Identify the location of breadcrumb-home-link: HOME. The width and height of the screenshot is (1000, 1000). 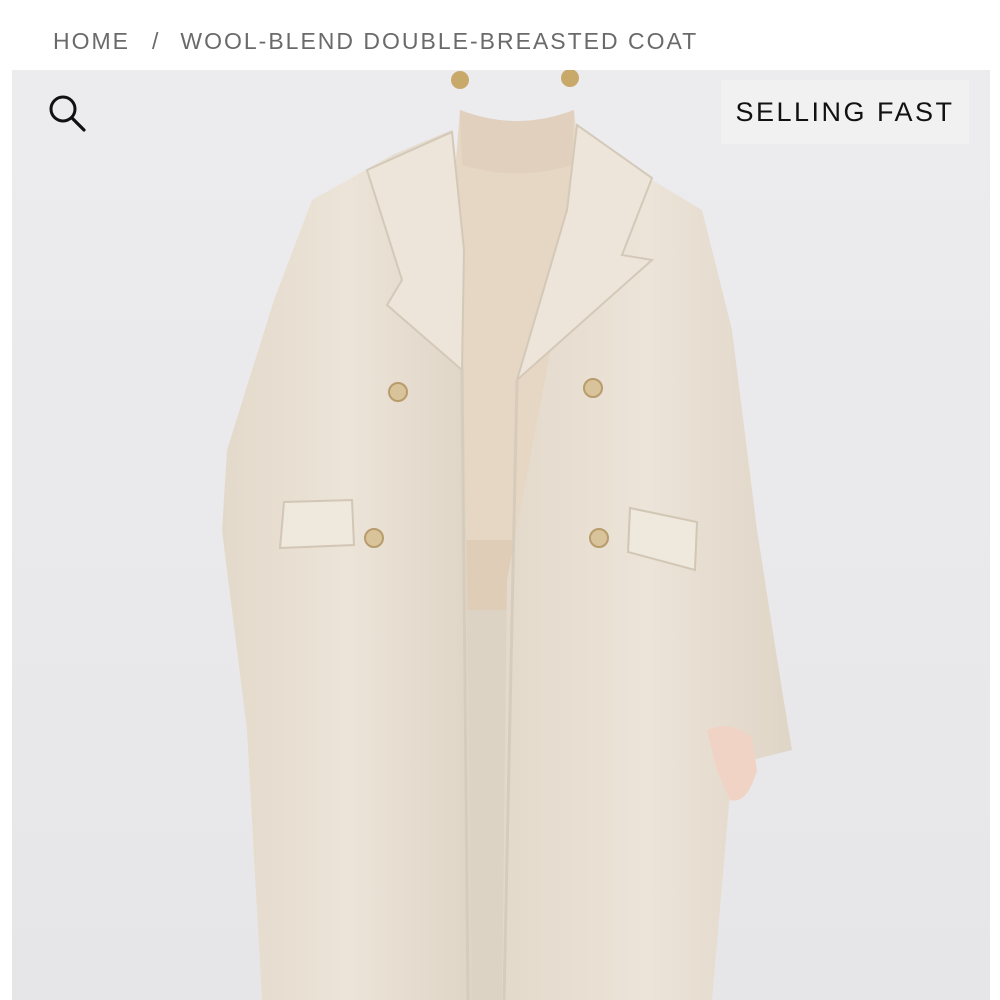
(91, 41).